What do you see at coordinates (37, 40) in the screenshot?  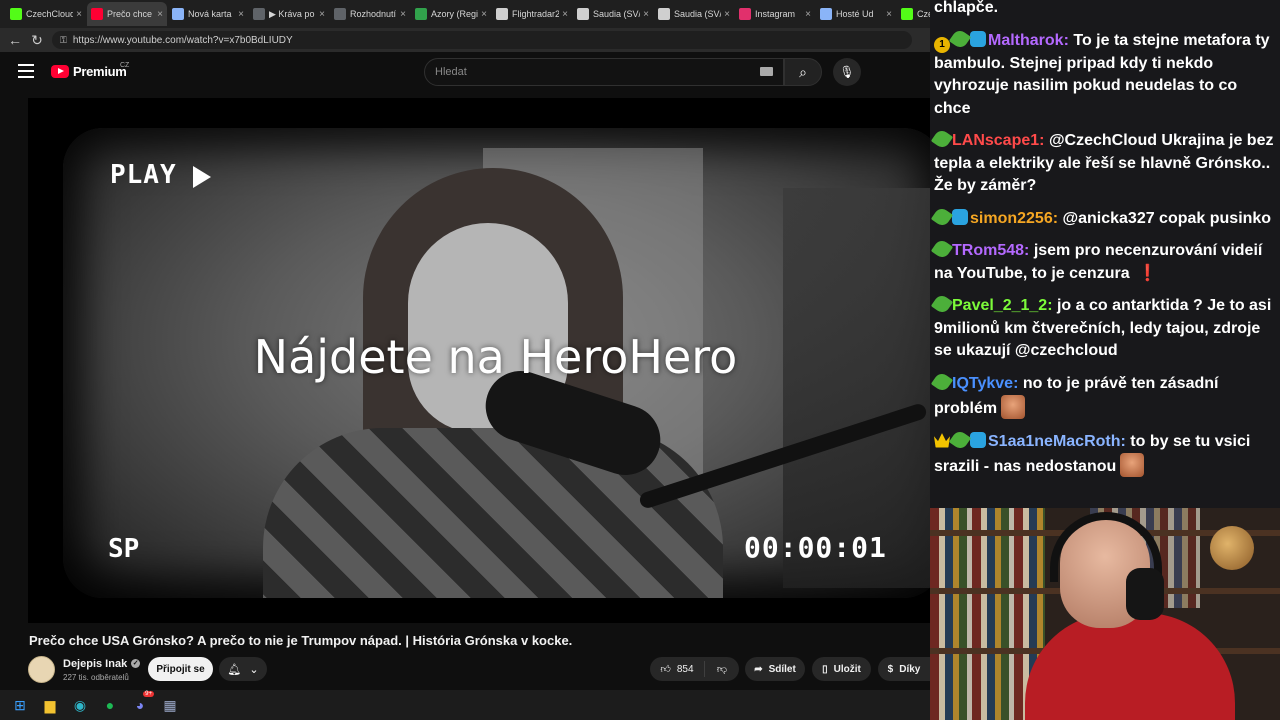 I see `reload-icon: ↻` at bounding box center [37, 40].